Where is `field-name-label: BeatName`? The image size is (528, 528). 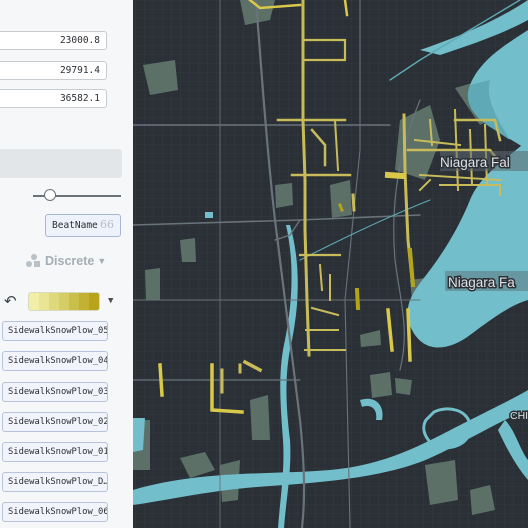
field-name-label: BeatName is located at coordinates (75, 225).